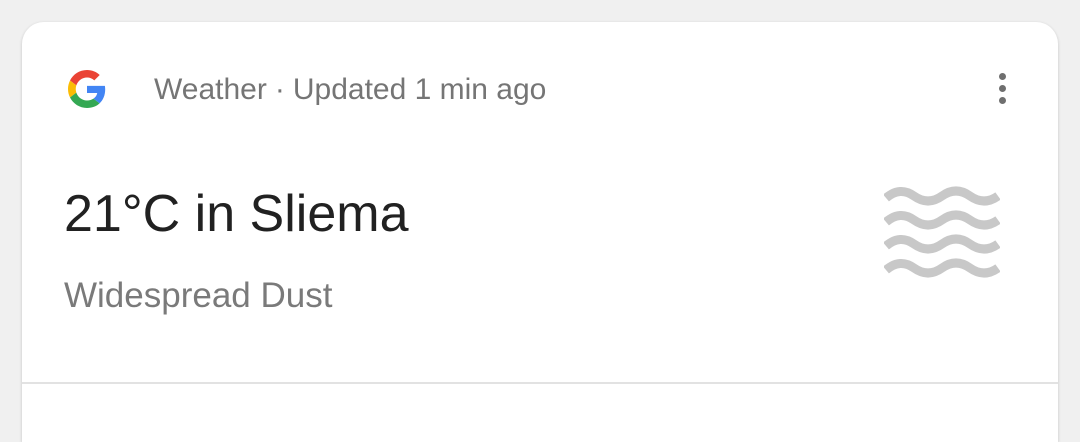  I want to click on weather-condition: Widespread Dust, so click(198, 295).